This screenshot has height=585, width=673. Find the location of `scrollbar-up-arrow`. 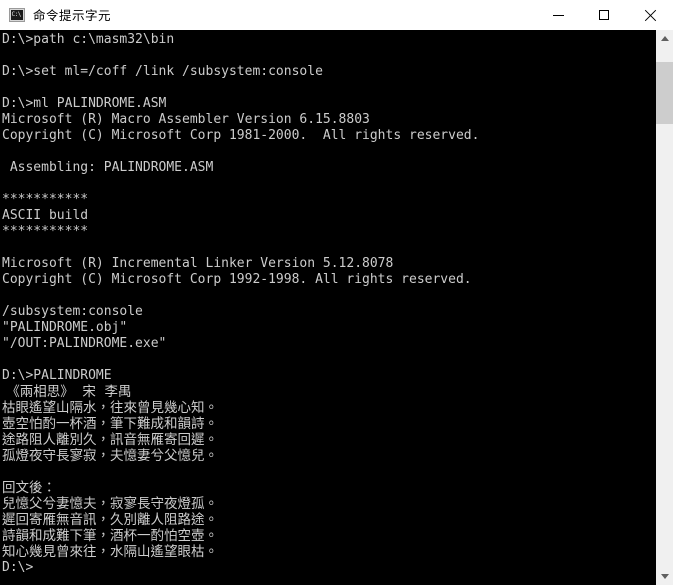

scrollbar-up-arrow is located at coordinates (664, 38).